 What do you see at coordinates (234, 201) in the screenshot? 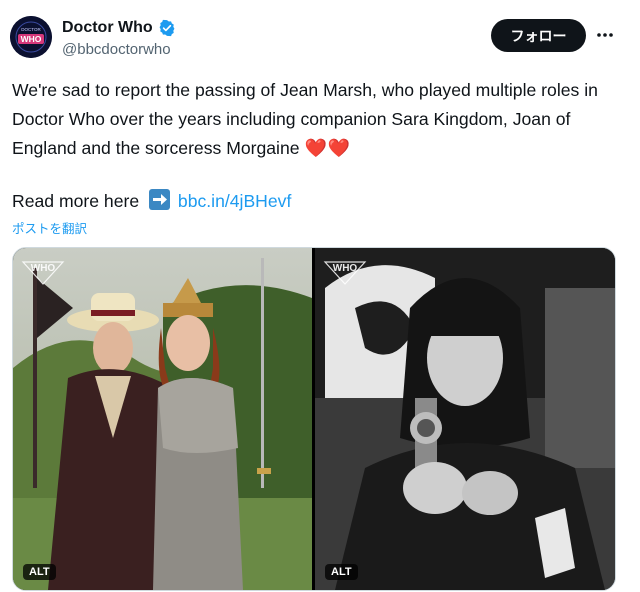
I see `bbc-link: bbc.in/4jBHevf` at bounding box center [234, 201].